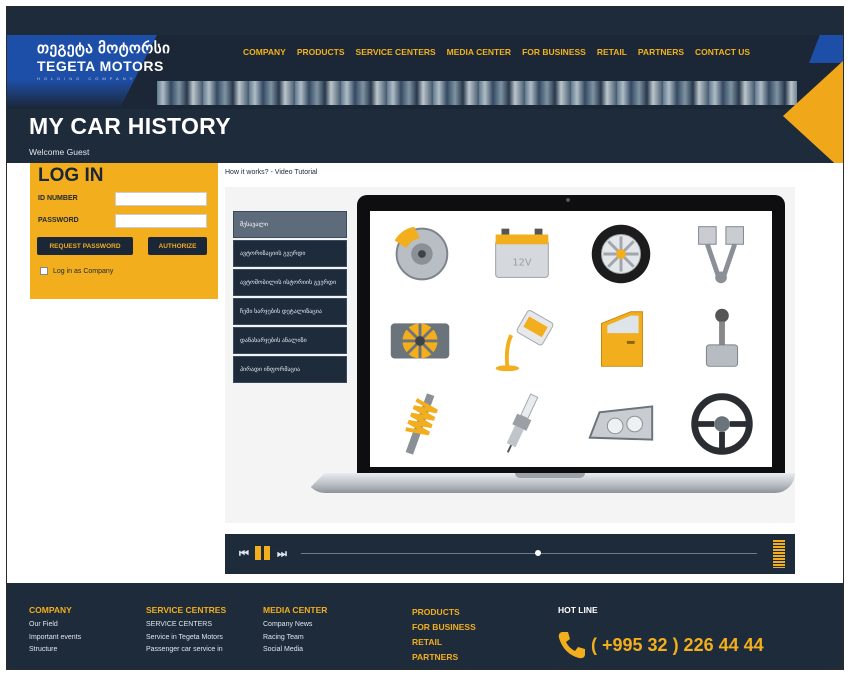 The width and height of the screenshot is (851, 676). What do you see at coordinates (295, 650) in the screenshot?
I see `footer-link: Social Media` at bounding box center [295, 650].